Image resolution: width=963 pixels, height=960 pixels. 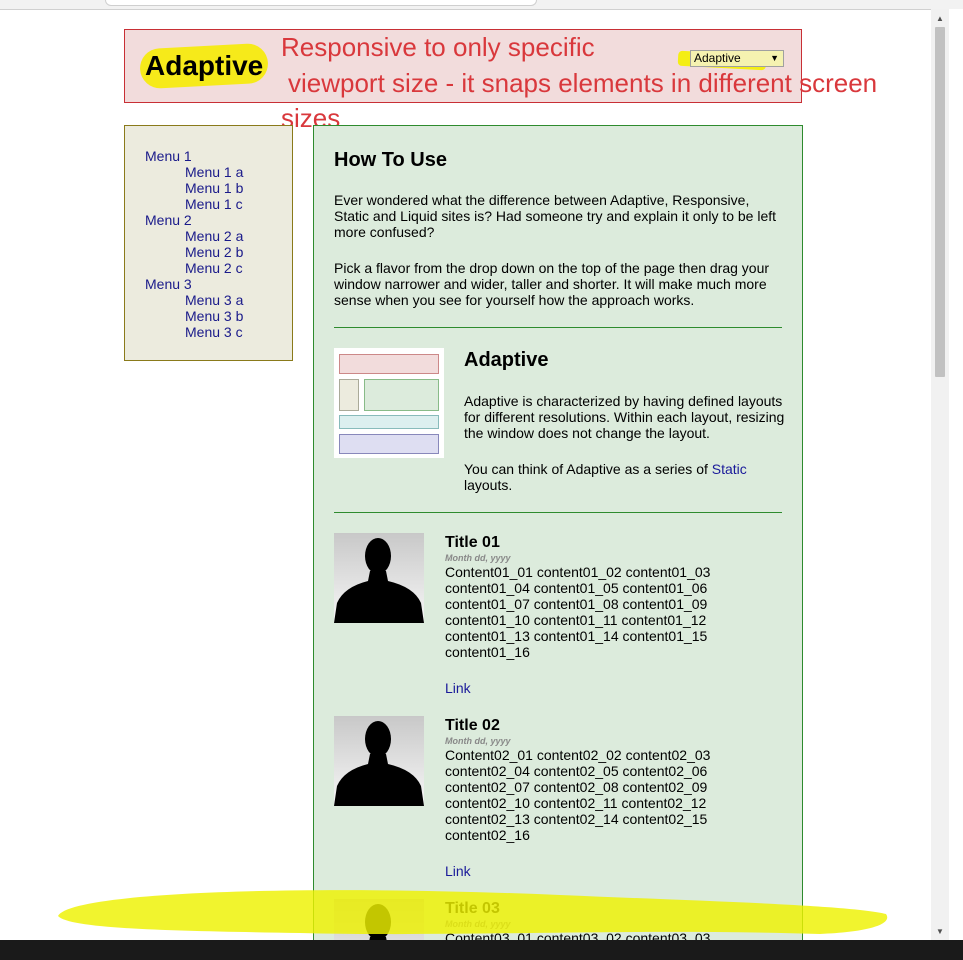 I want to click on vertical-scrollbar: ▲ ▼, so click(x=940, y=474).